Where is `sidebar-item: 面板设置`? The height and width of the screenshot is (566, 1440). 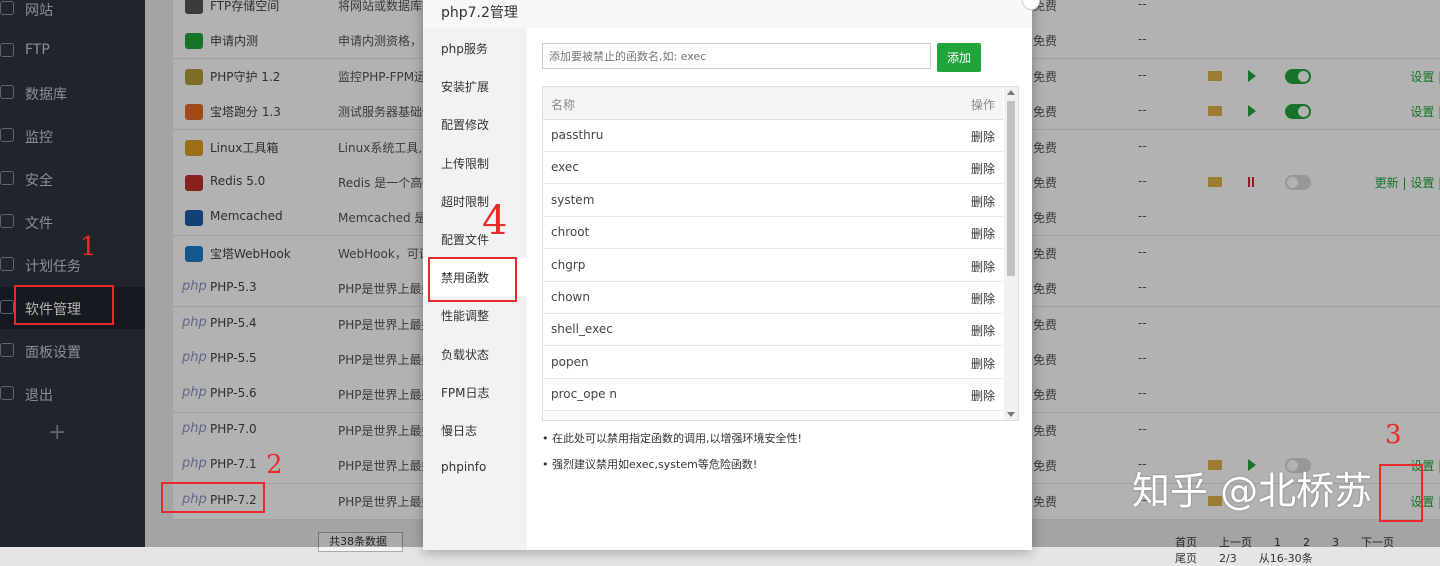 sidebar-item: 面板设置 is located at coordinates (72, 351).